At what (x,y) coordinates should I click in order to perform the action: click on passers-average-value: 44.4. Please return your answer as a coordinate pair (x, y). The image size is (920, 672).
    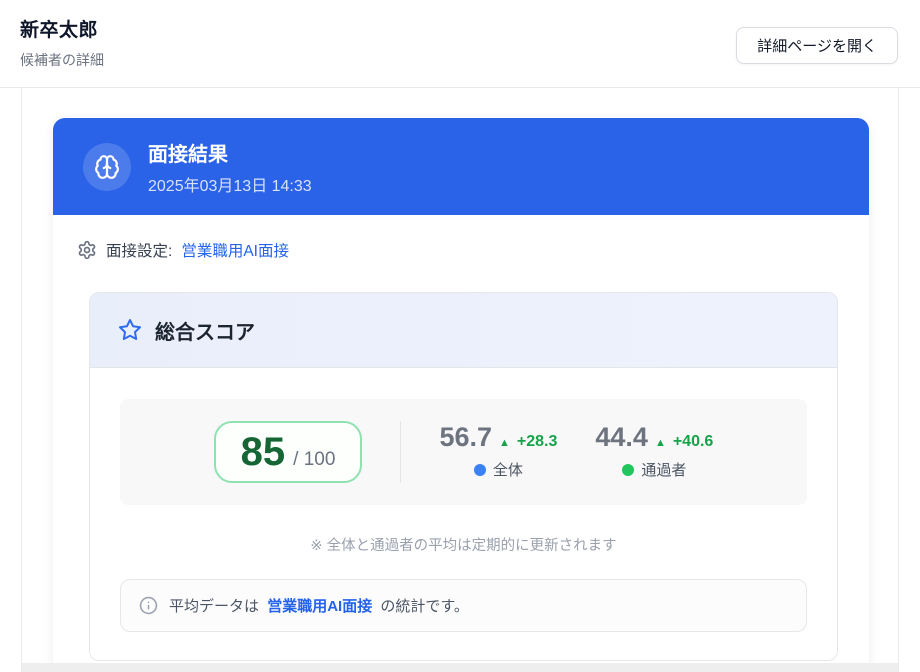
    Looking at the image, I should click on (621, 437).